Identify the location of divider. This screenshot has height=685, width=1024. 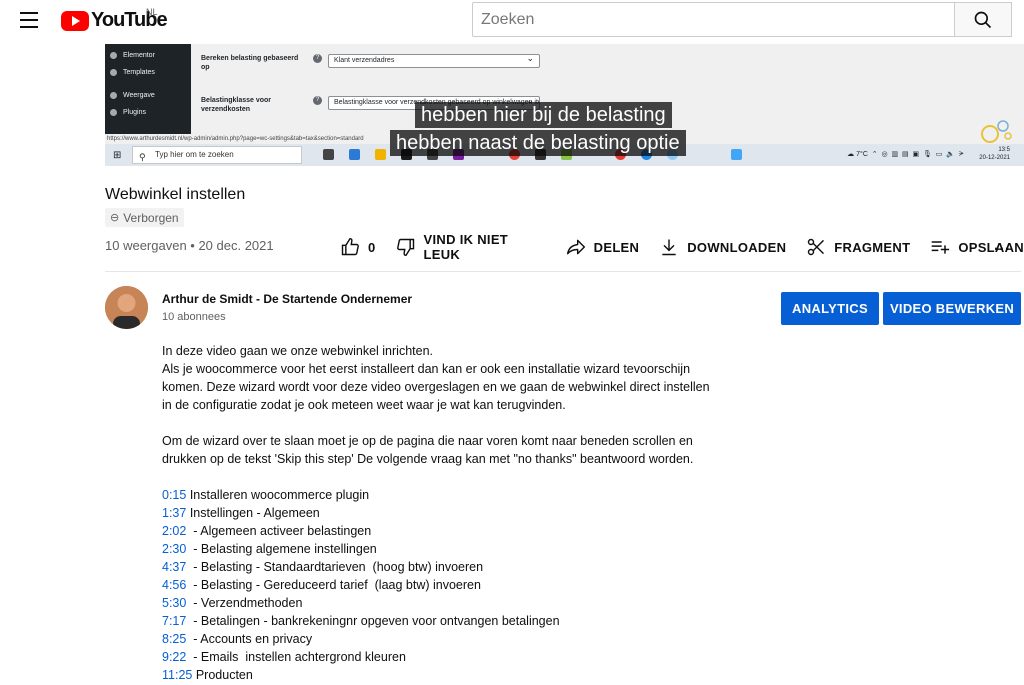
(563, 271).